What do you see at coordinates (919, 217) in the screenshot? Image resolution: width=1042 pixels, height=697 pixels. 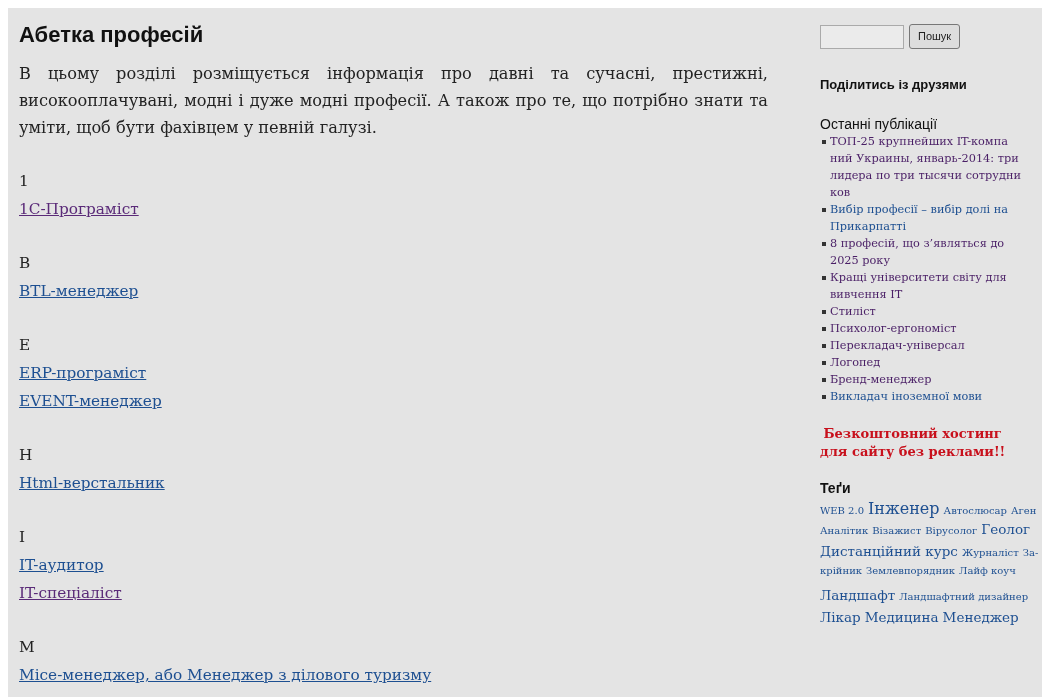 I see `post-link: Вибір професії – вибір долі на Прикарпатті` at bounding box center [919, 217].